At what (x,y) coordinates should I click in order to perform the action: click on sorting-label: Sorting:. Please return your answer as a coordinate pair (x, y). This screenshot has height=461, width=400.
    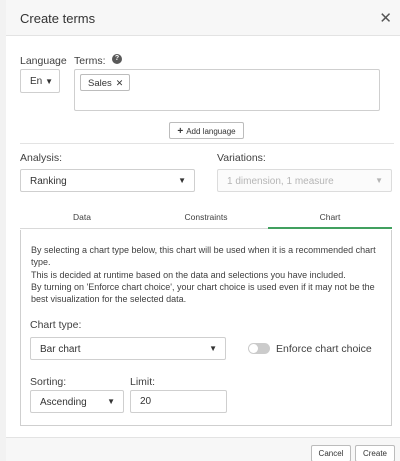
    Looking at the image, I should click on (48, 382).